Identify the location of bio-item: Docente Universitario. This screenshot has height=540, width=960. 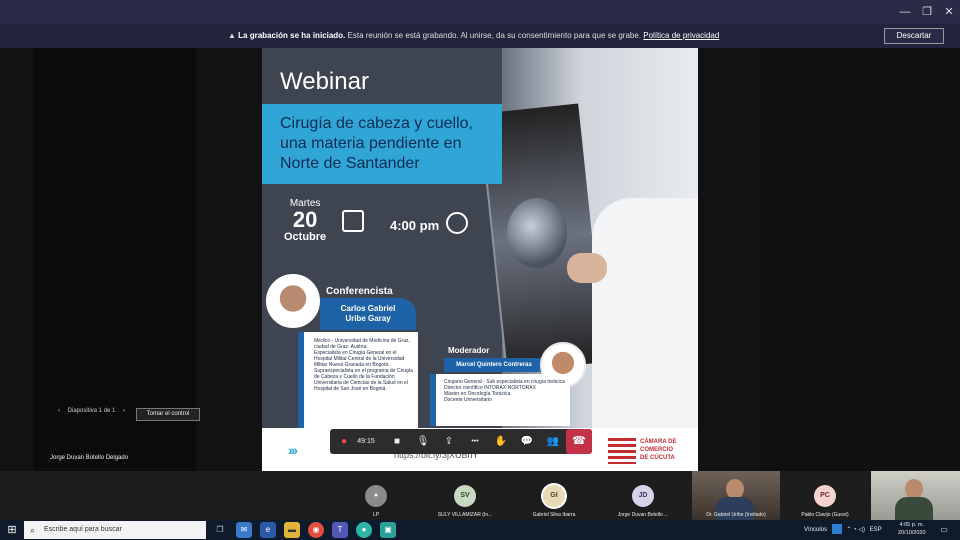
(468, 400).